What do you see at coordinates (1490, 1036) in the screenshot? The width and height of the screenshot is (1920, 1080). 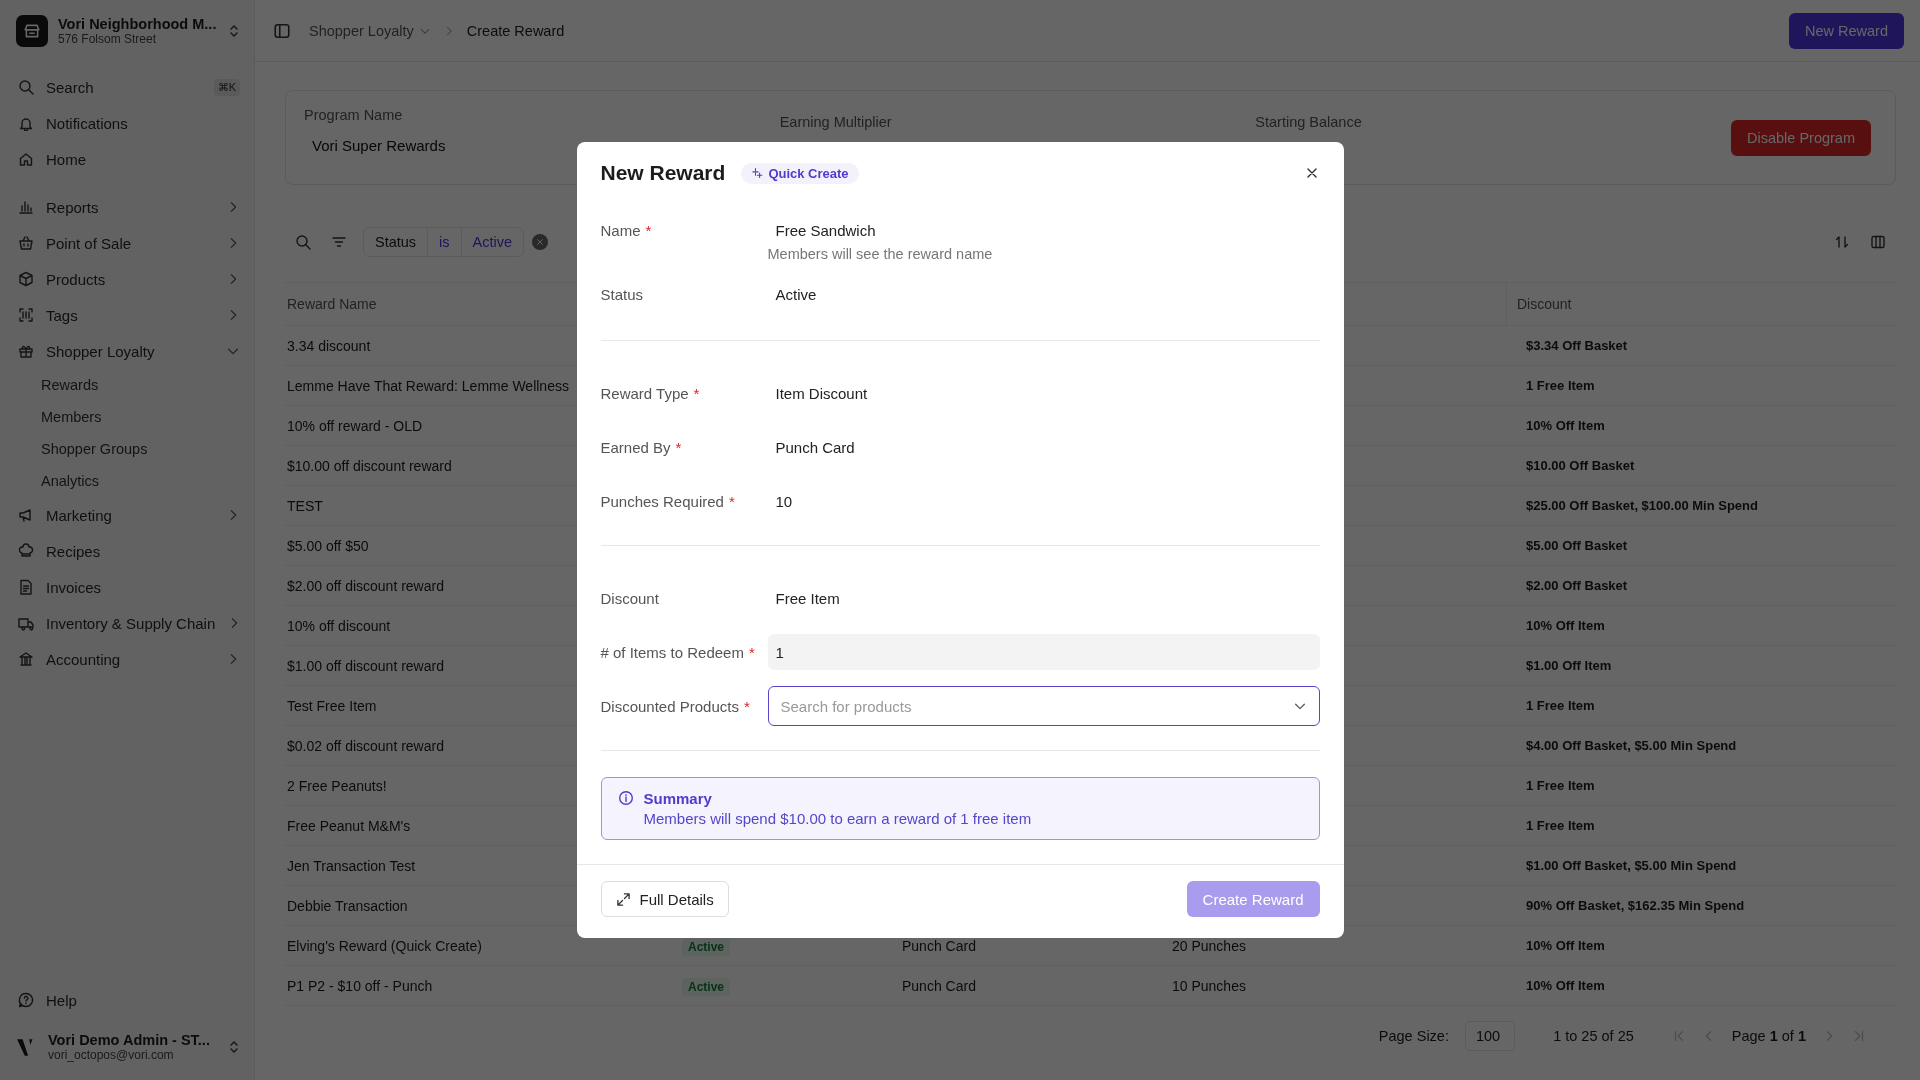 I see `page-size-select: 100` at bounding box center [1490, 1036].